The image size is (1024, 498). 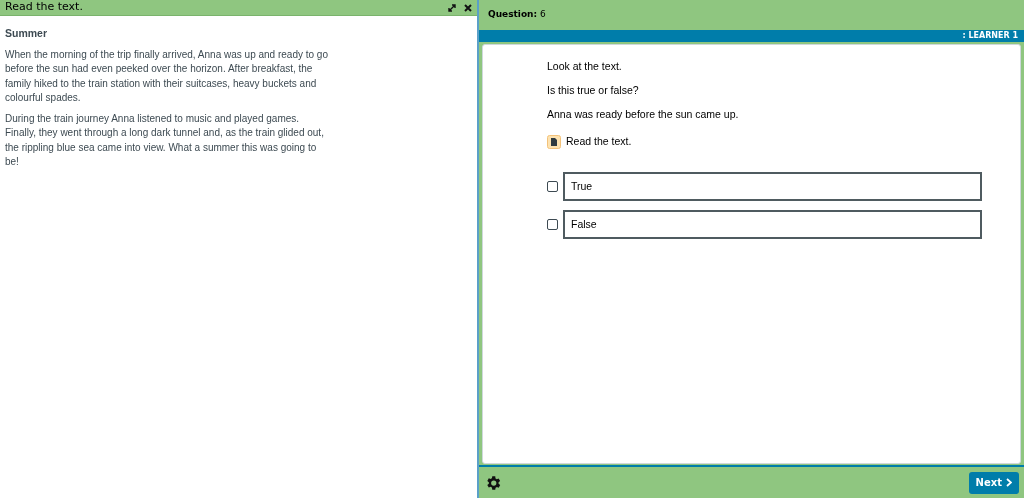 What do you see at coordinates (772, 186) in the screenshot?
I see `answer-option: True` at bounding box center [772, 186].